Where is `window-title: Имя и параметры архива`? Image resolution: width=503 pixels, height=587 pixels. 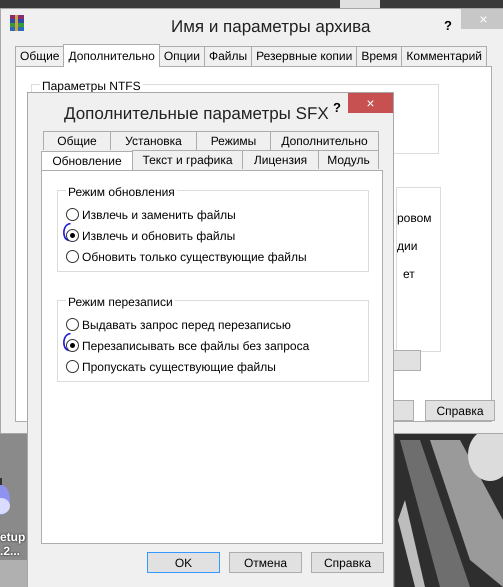 window-title: Имя и параметры архива is located at coordinates (270, 27).